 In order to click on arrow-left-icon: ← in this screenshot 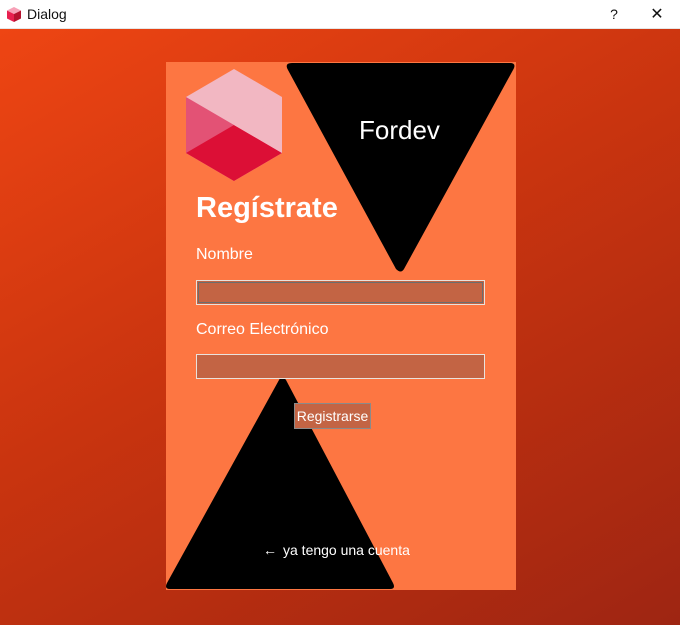, I will do `click(270, 550)`.